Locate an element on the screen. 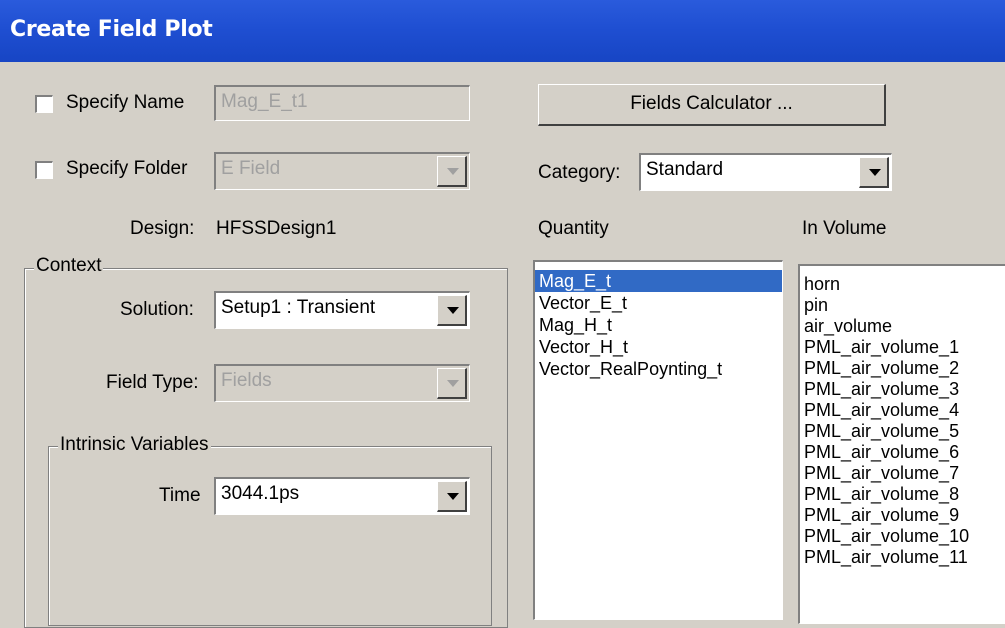 This screenshot has height=628, width=1005. list-item: PML_air_volume_5 is located at coordinates (902, 431).